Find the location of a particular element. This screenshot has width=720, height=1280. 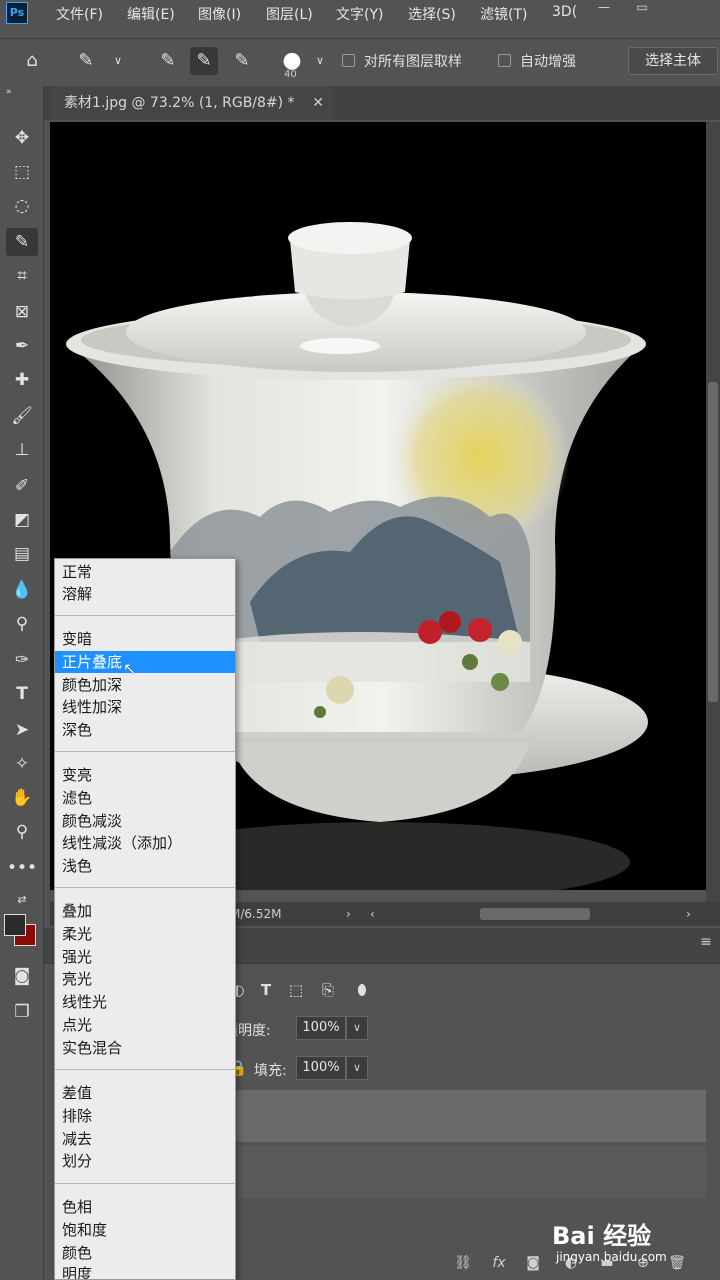

filter-shape-layer-icon: ⬚ is located at coordinates (296, 990).